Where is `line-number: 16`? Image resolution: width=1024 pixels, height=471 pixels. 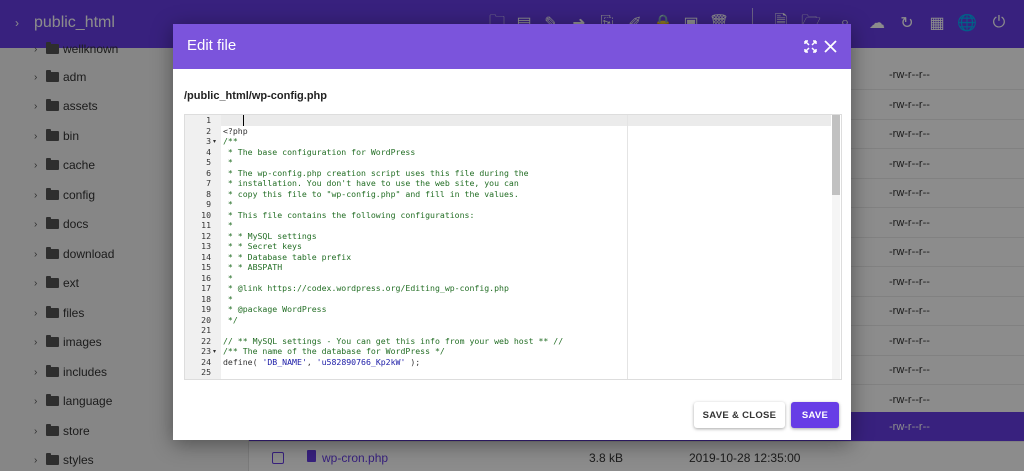
line-number: 16 is located at coordinates (206, 277).